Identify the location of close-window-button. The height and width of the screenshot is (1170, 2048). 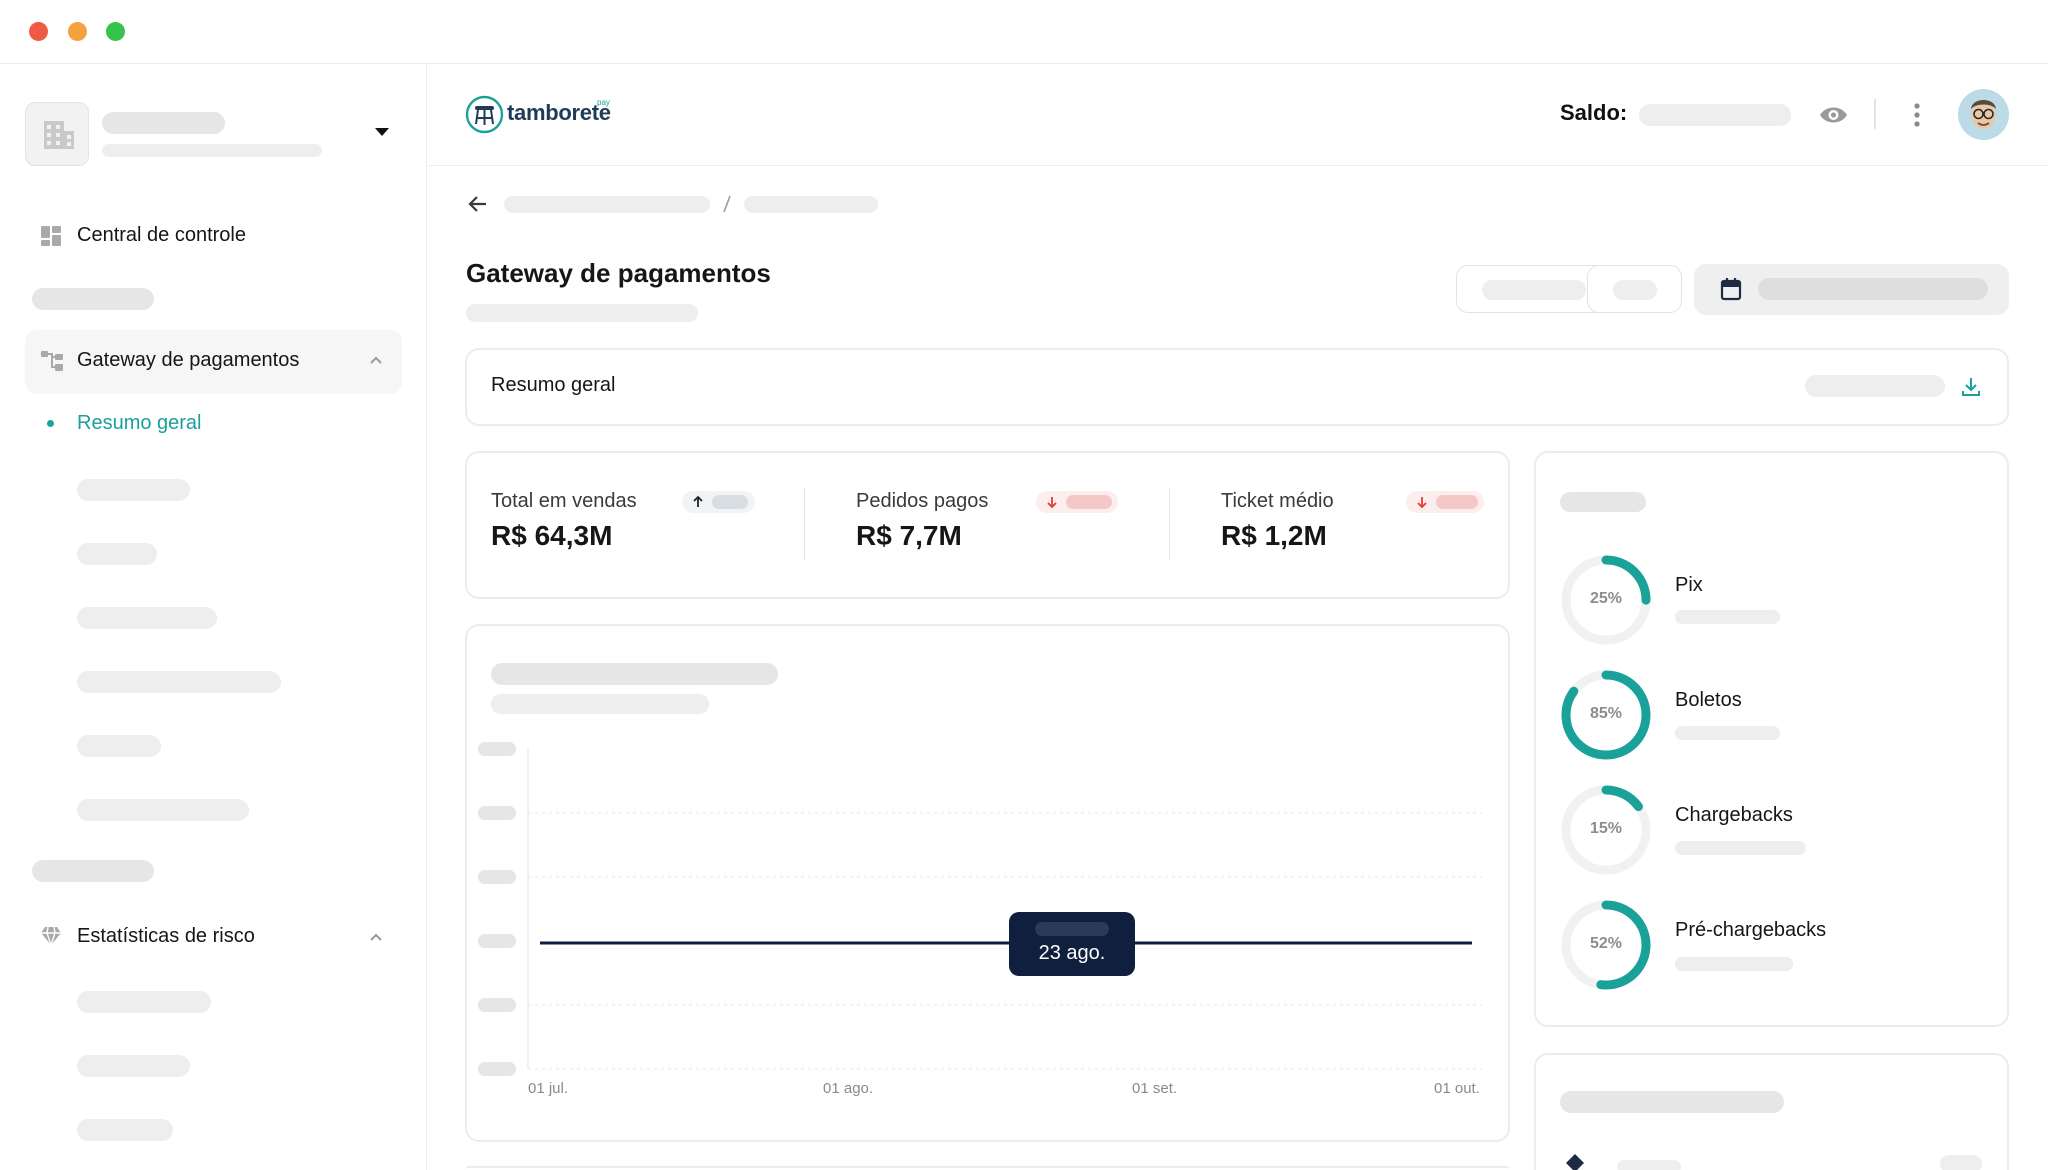
(38, 31).